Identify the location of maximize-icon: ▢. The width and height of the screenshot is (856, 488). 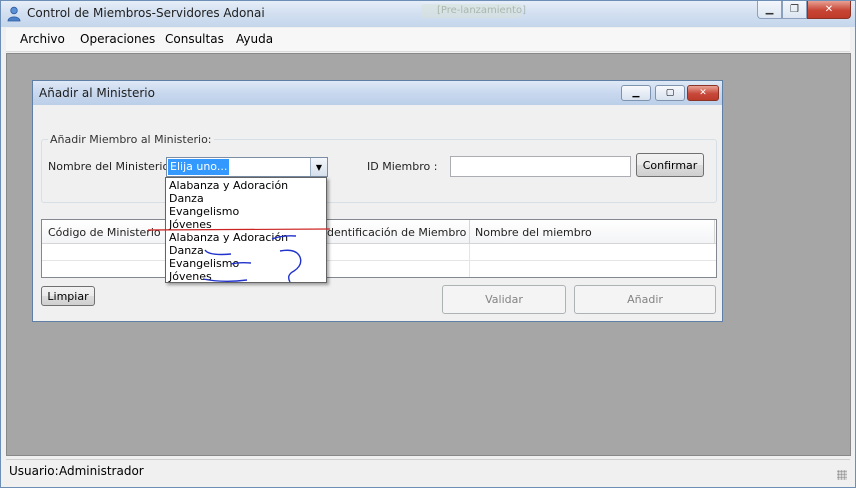
(670, 93).